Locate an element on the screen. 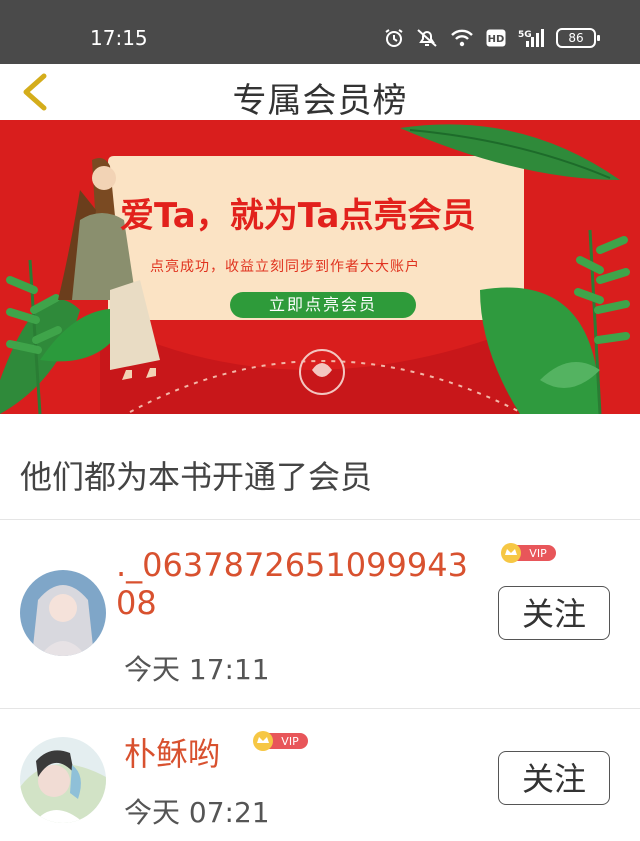 This screenshot has width=640, height=841. svg-text: 5G is located at coordinates (525, 35).